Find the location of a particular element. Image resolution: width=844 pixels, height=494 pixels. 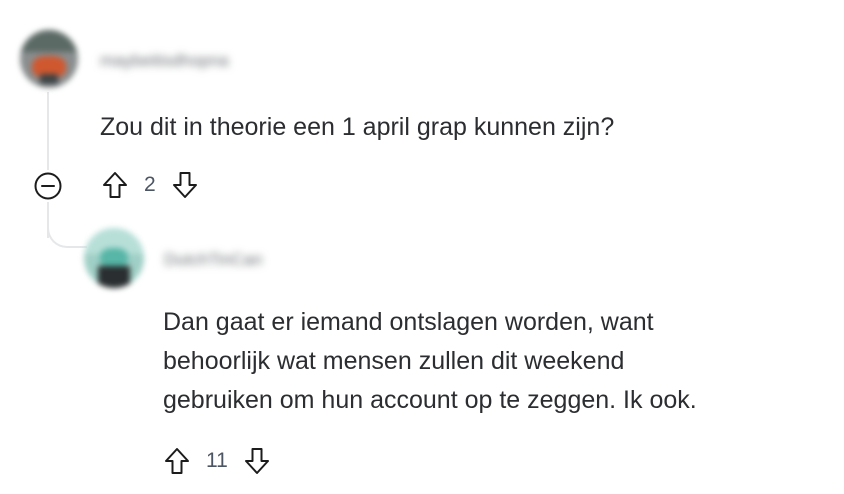

avatar is located at coordinates (49, 59).